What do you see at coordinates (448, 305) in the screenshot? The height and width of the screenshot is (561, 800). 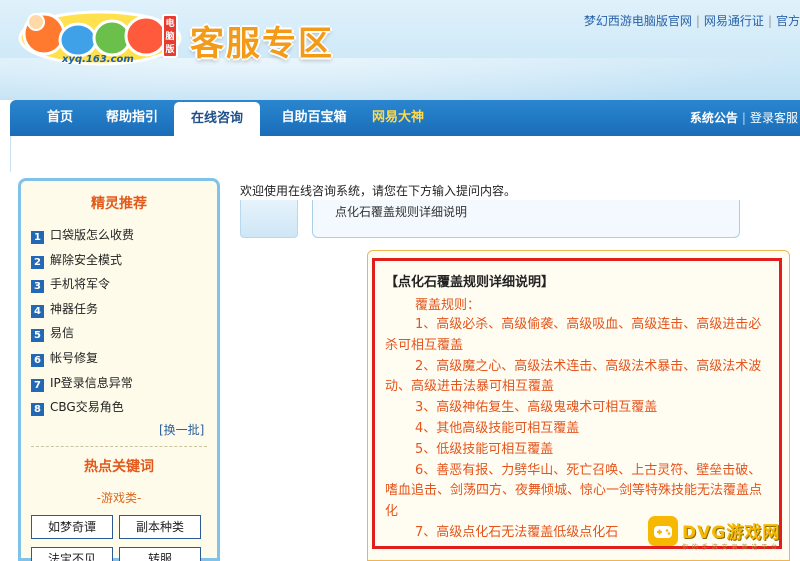 I see `answer-rule-heading: 覆盖规则：` at bounding box center [448, 305].